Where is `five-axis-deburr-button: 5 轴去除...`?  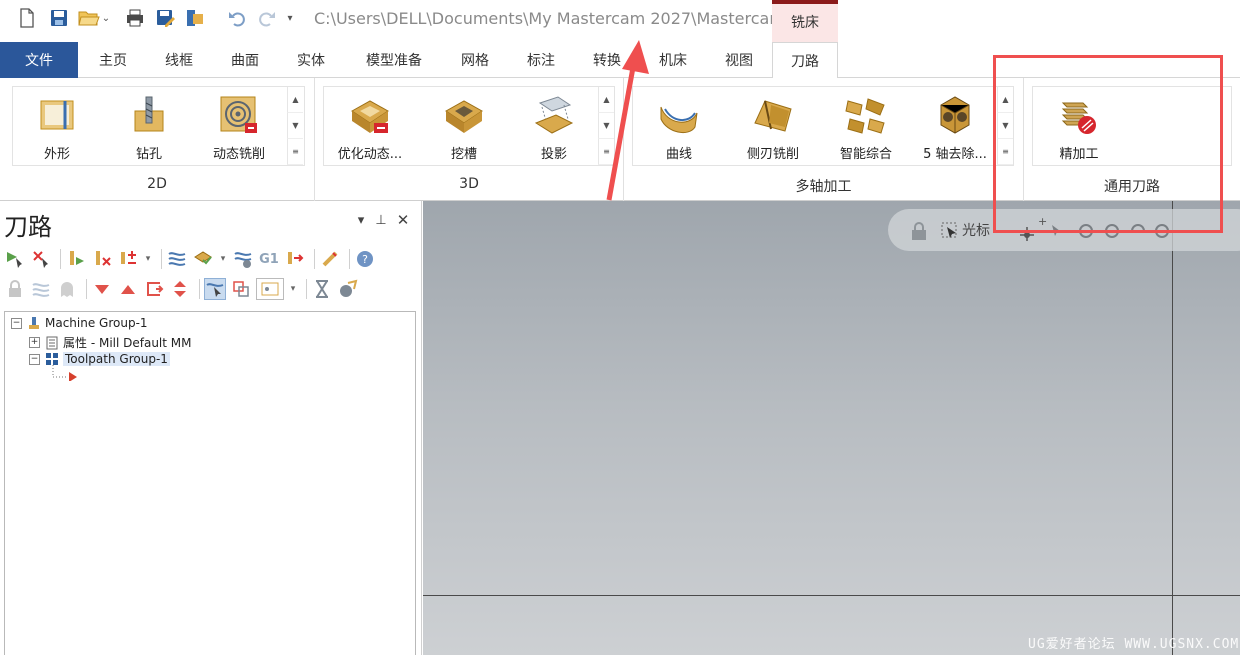 five-axis-deburr-button: 5 轴去除... is located at coordinates (955, 126).